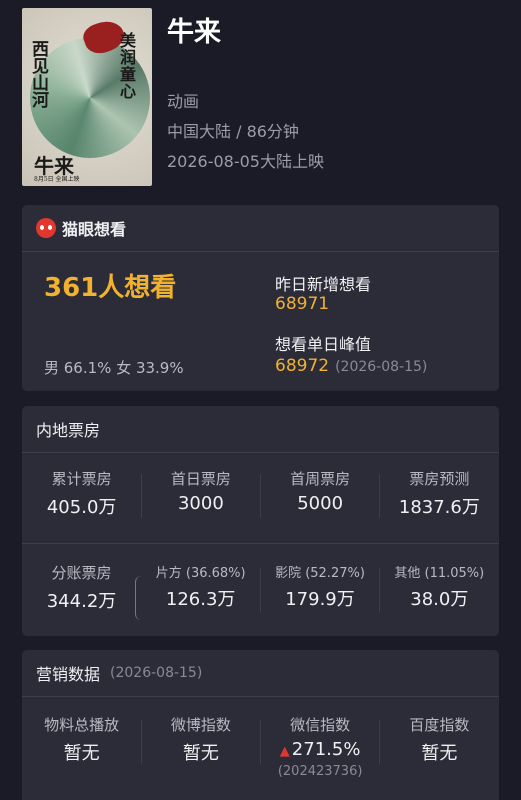 The width and height of the screenshot is (521, 800). What do you see at coordinates (200, 587) in the screenshot?
I see `stat-distributor: 片方 (36.68%) 126.3万` at bounding box center [200, 587].